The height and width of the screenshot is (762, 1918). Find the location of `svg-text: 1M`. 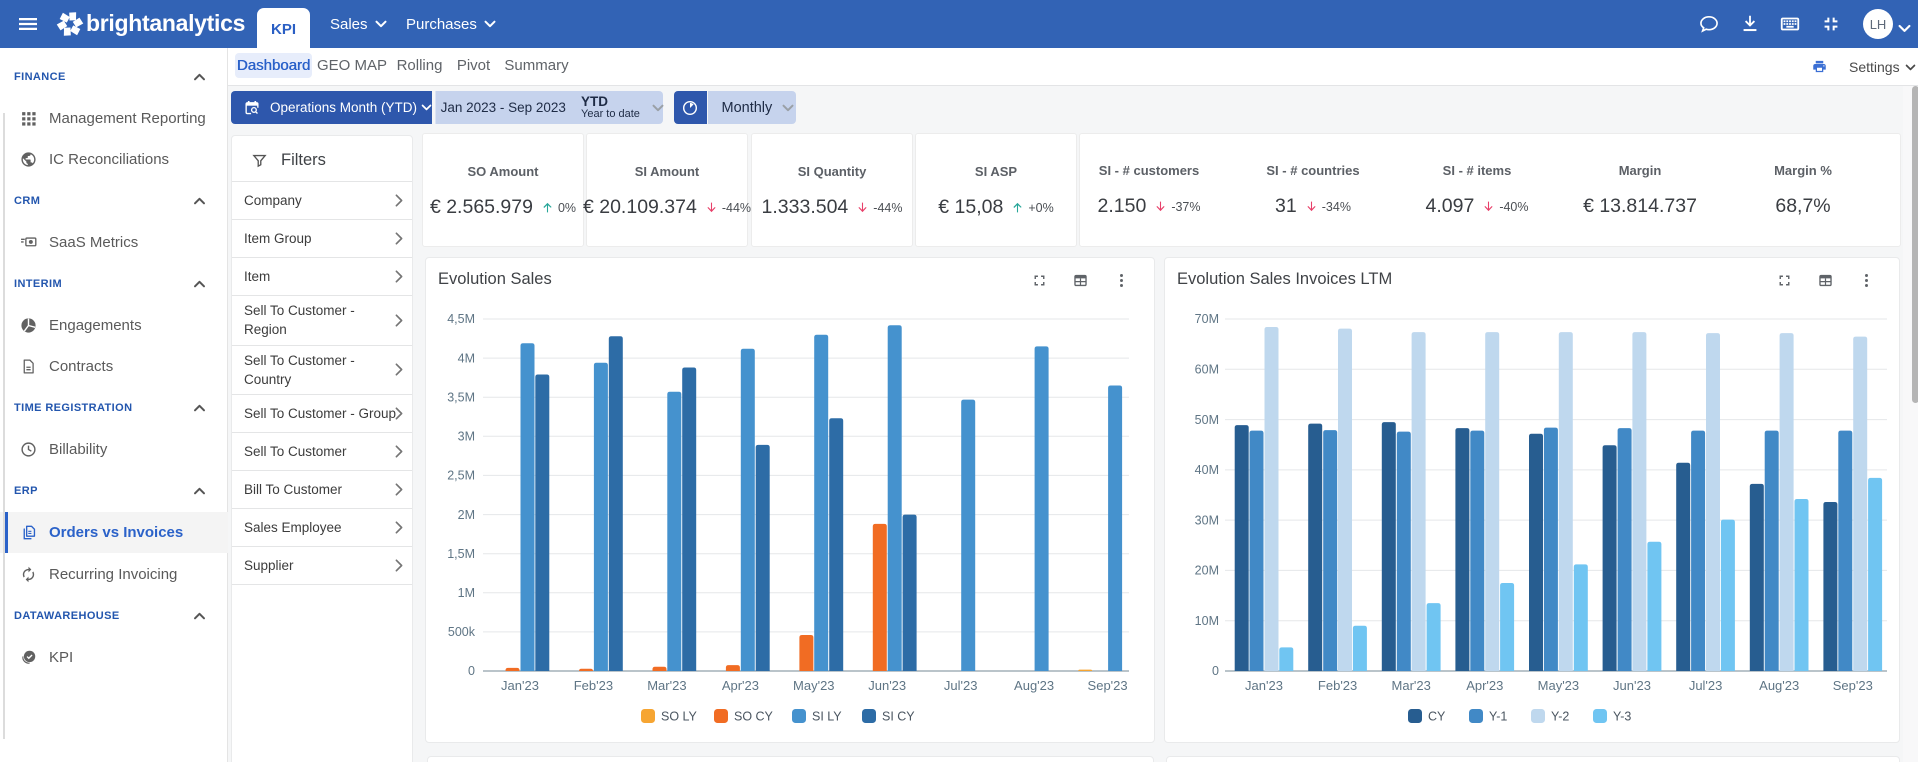

svg-text: 1M is located at coordinates (466, 593).